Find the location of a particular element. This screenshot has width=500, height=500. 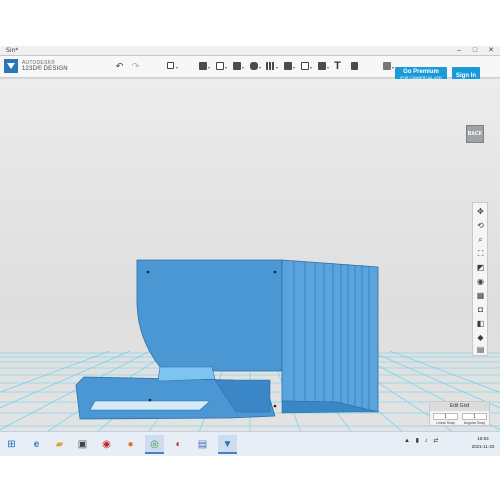

zoom-icon: ⌕ is located at coordinates (480, 239).